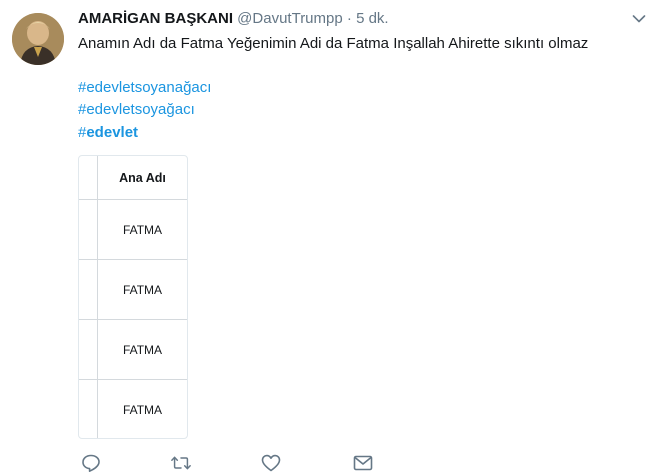  I want to click on retweet-icon, so click(181, 463).